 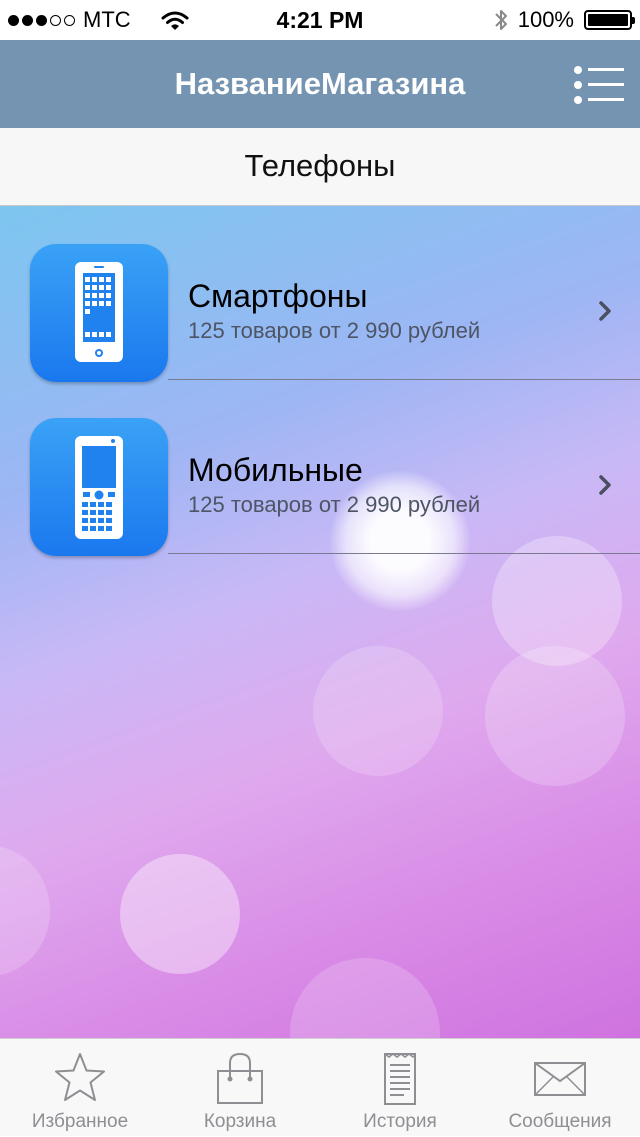 I want to click on smartphone-icon, so click(x=99, y=313).